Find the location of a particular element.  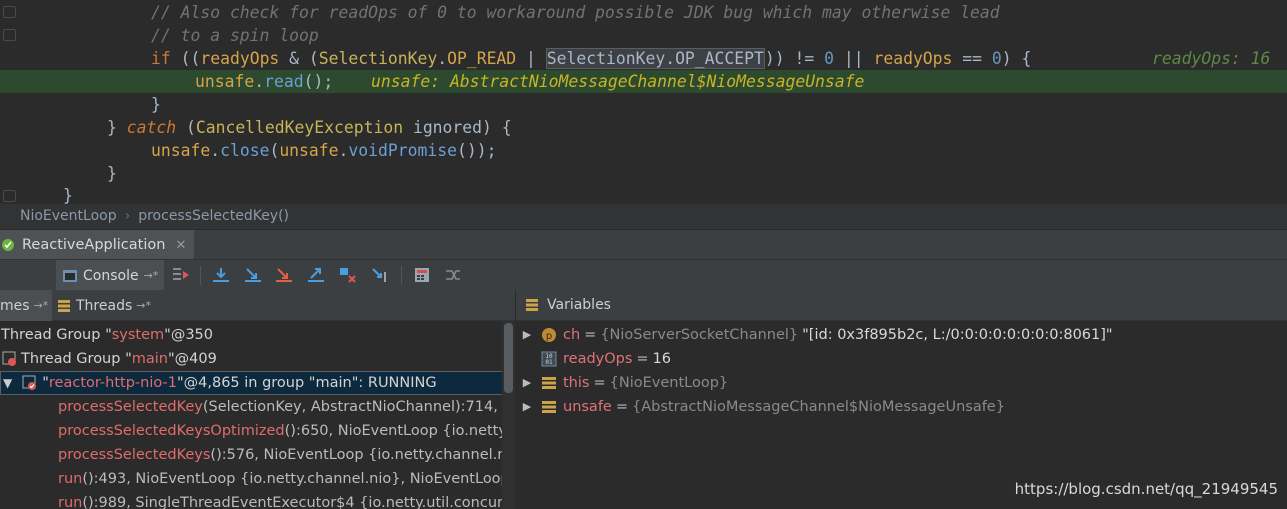

force-step-into-icon is located at coordinates (284, 275).